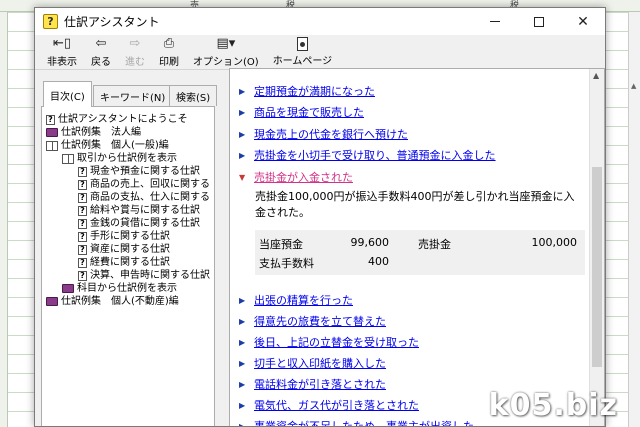 The width and height of the screenshot is (640, 427). I want to click on back-button-label: 戻る, so click(101, 62).